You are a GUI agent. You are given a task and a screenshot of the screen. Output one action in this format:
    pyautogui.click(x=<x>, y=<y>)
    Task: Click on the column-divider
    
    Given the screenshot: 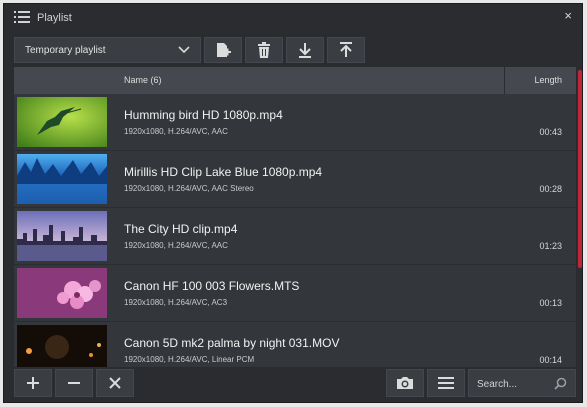 What is the action you would take?
    pyautogui.click(x=504, y=80)
    